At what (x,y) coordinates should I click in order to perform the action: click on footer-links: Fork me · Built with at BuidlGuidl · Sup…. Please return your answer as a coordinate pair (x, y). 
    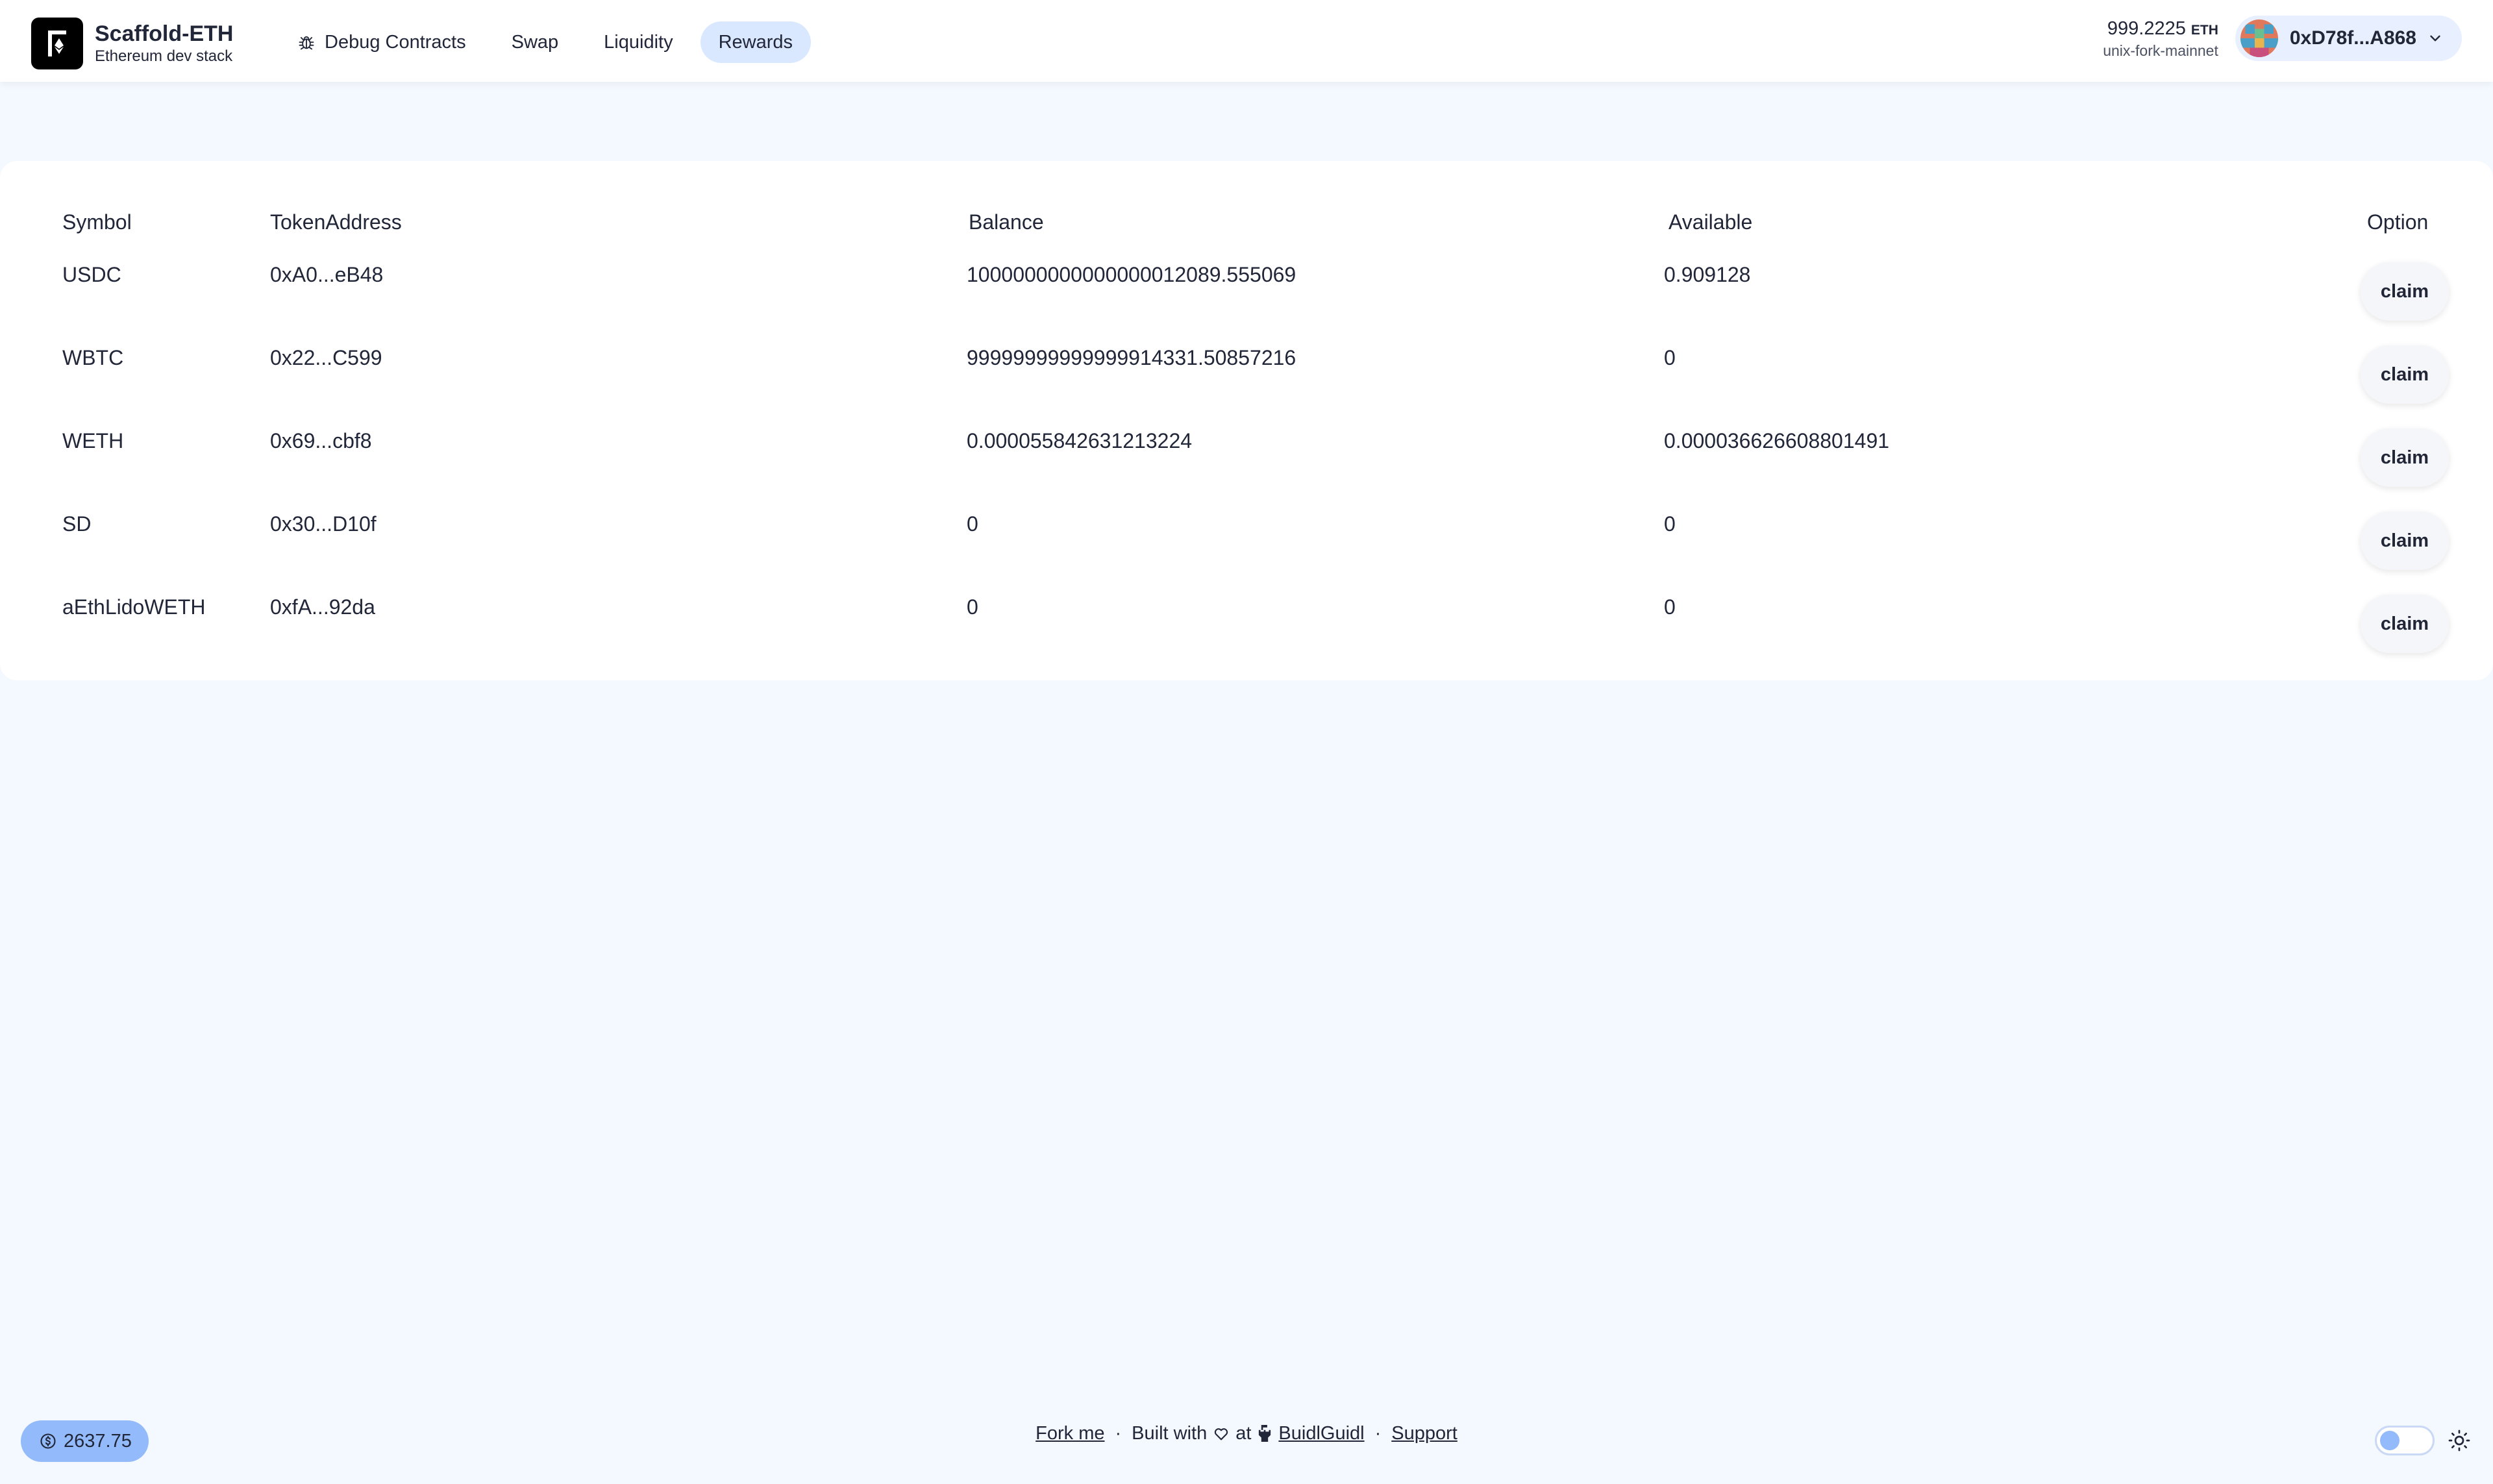
    Looking at the image, I should click on (1246, 1433).